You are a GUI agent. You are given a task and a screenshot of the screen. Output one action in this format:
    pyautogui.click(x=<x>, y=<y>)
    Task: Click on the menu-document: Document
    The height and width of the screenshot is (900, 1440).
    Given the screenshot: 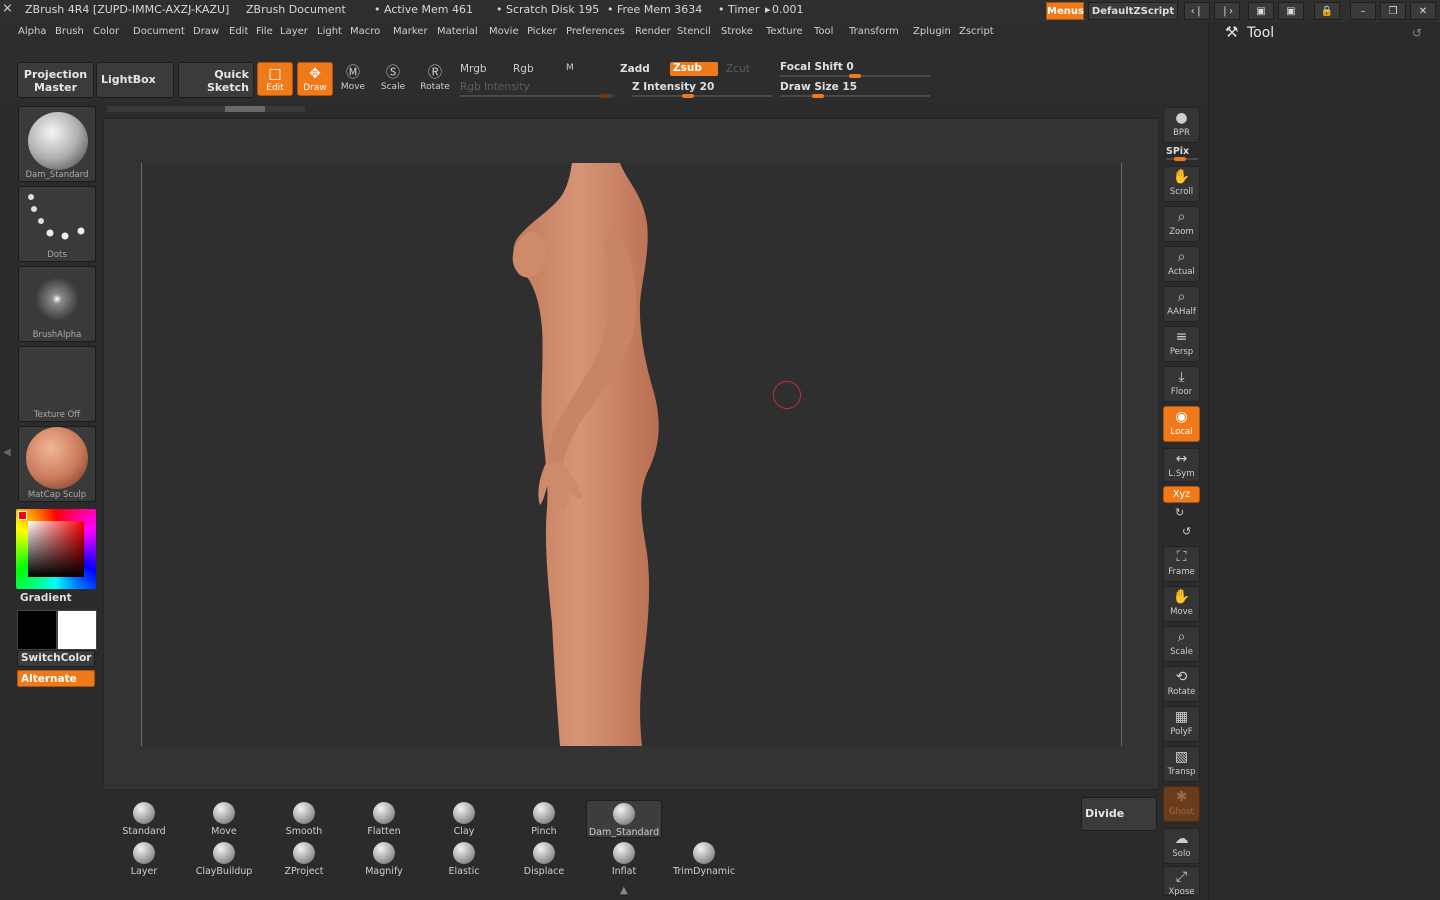 What is the action you would take?
    pyautogui.click(x=159, y=31)
    